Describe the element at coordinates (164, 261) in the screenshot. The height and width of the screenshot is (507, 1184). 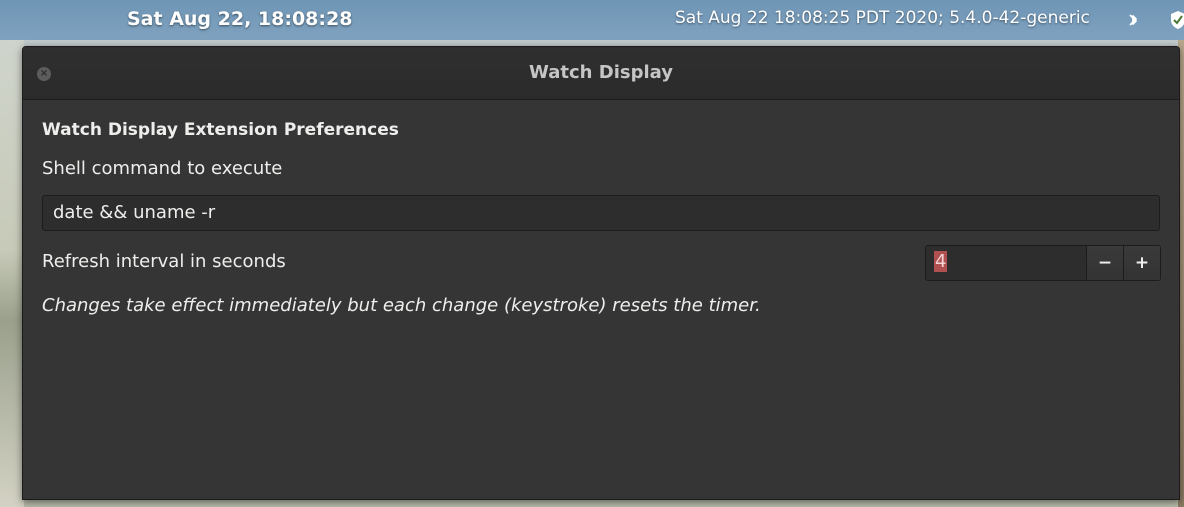
I see `interval-label: Refresh interval in seconds` at that location.